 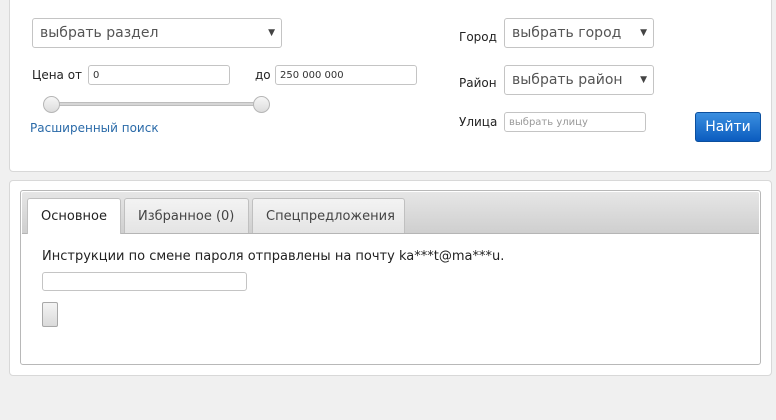 What do you see at coordinates (159, 75) in the screenshot?
I see `price-from-input: 0` at bounding box center [159, 75].